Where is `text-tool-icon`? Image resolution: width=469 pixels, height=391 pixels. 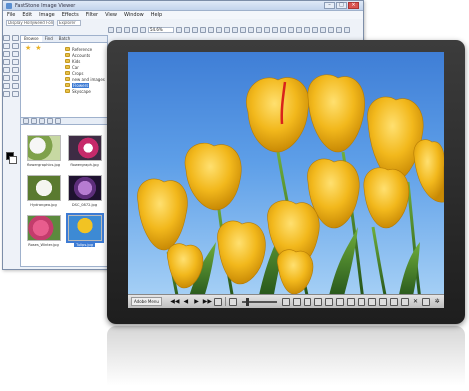 text-tool-icon is located at coordinates (6, 70).